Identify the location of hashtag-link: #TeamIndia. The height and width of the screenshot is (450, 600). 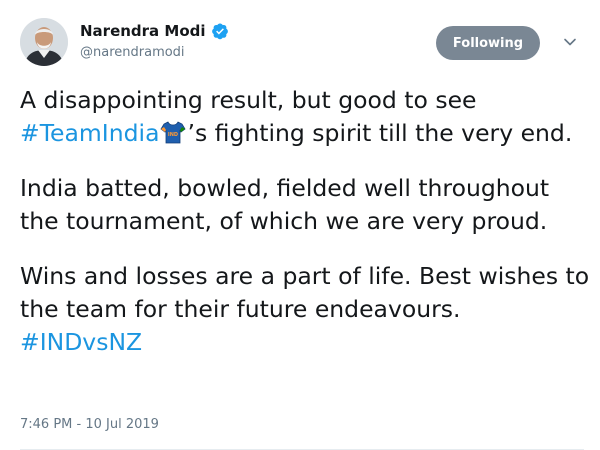
(89, 133).